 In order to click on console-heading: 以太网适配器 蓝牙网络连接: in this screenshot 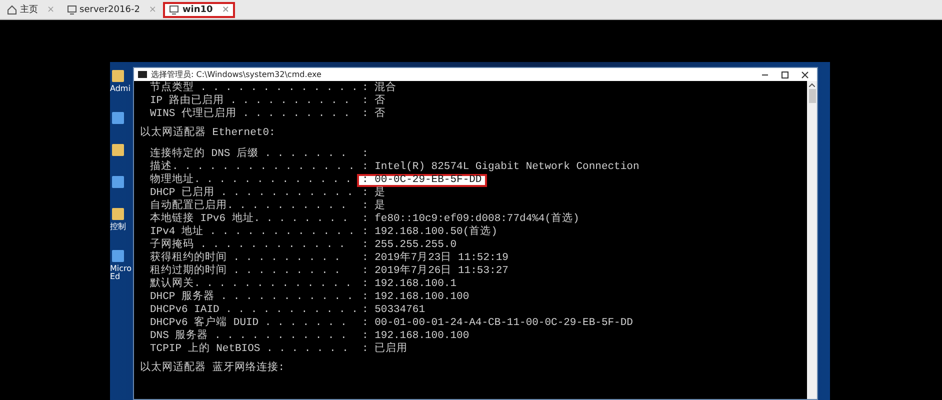, I will do `click(213, 368)`.